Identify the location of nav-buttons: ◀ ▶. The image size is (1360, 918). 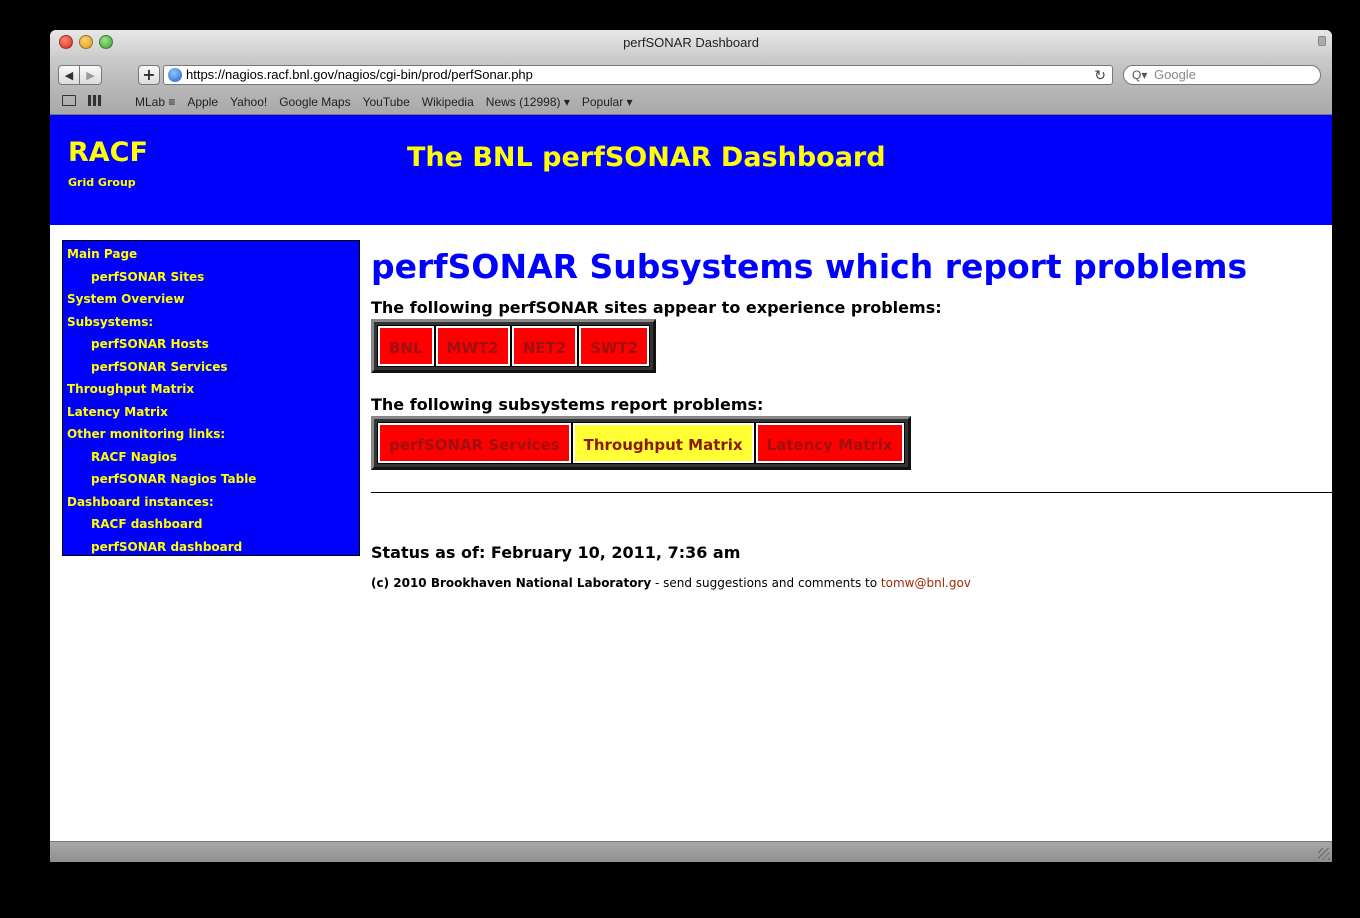
(80, 75).